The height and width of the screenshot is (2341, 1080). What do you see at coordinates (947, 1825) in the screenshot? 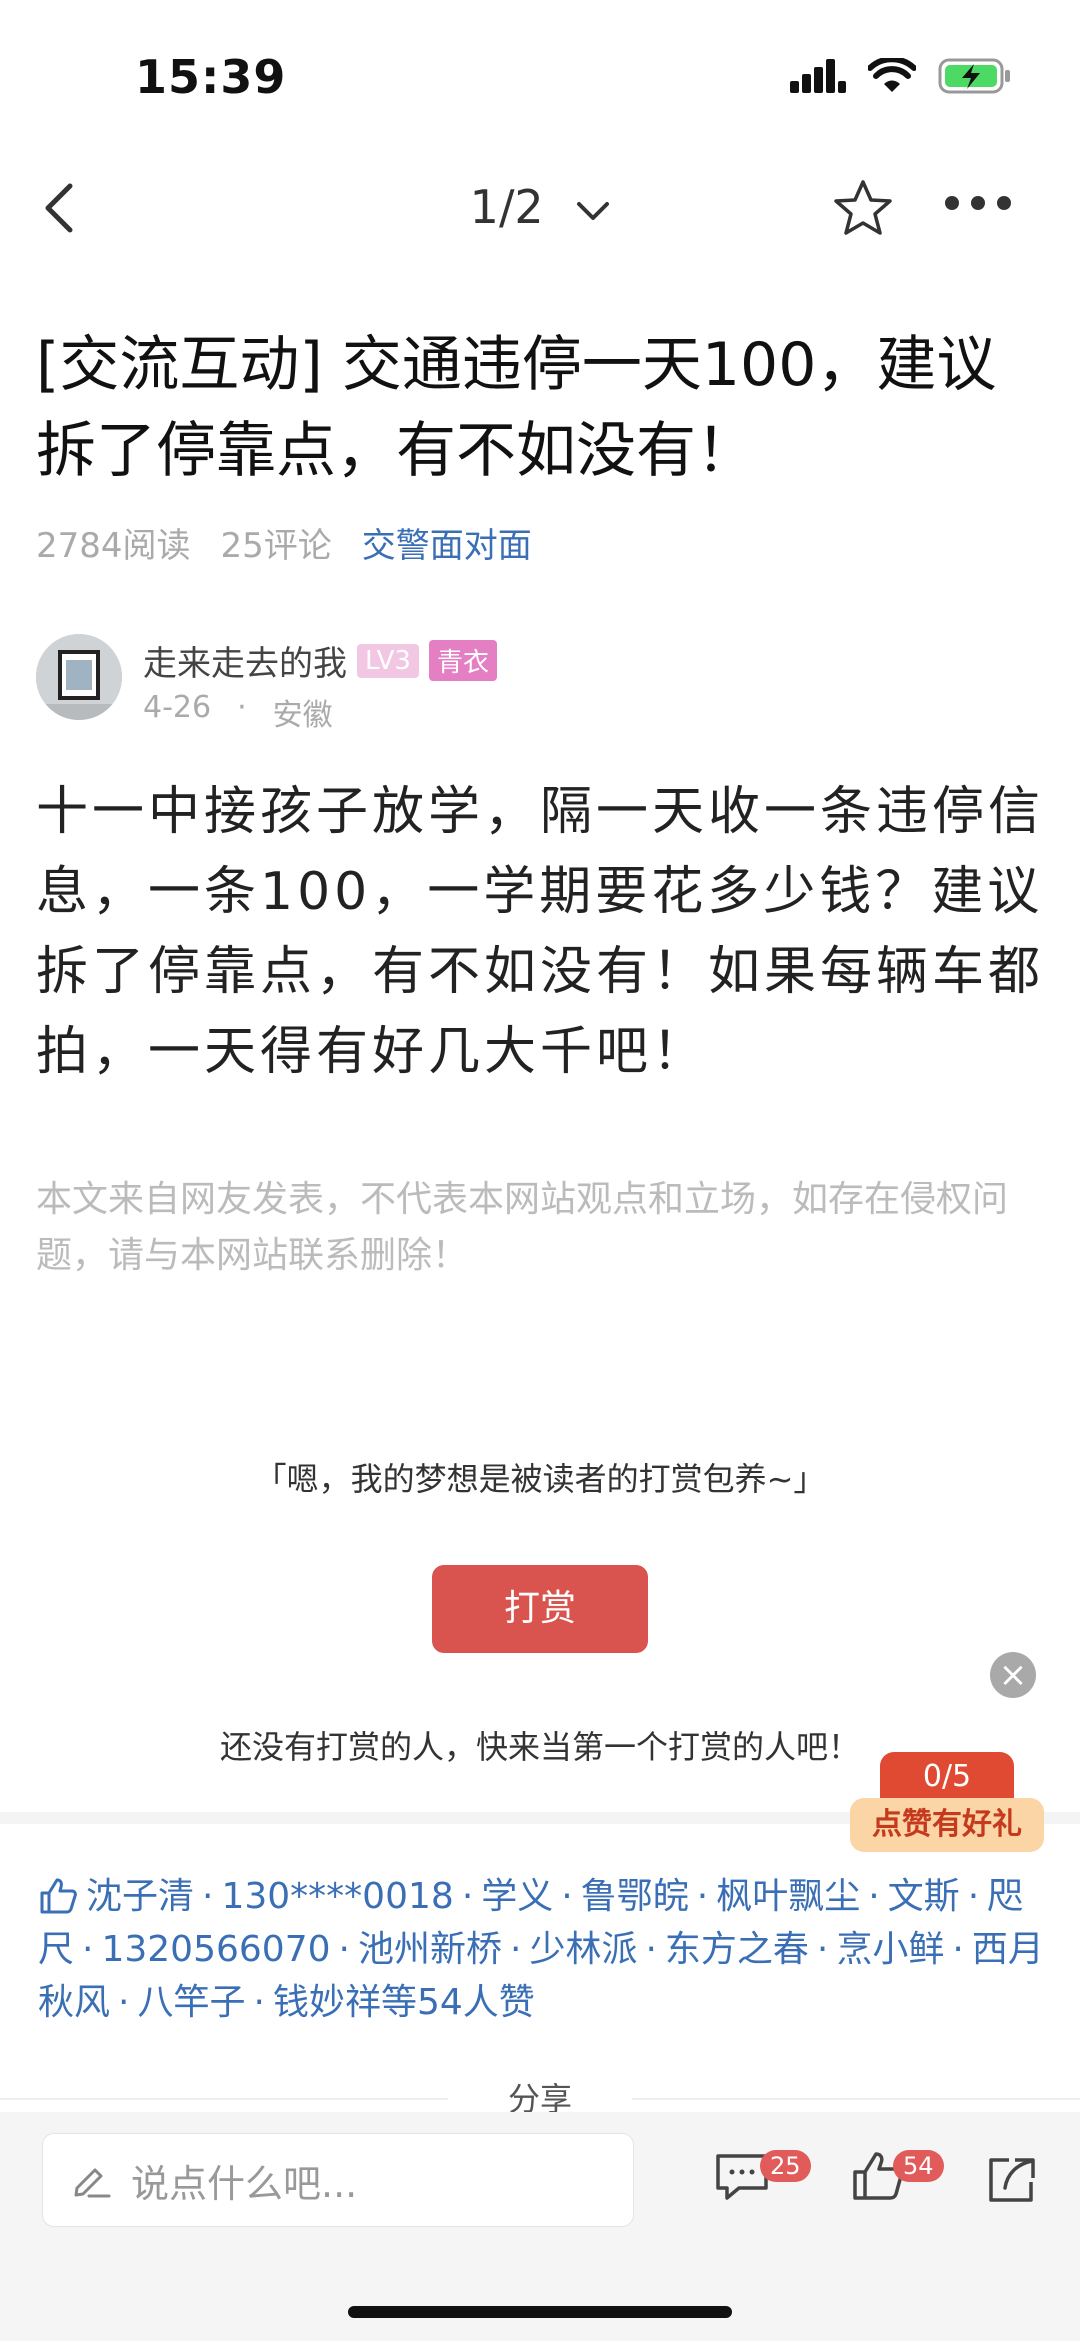
I see `promo-label: 点赞有好礼` at bounding box center [947, 1825].